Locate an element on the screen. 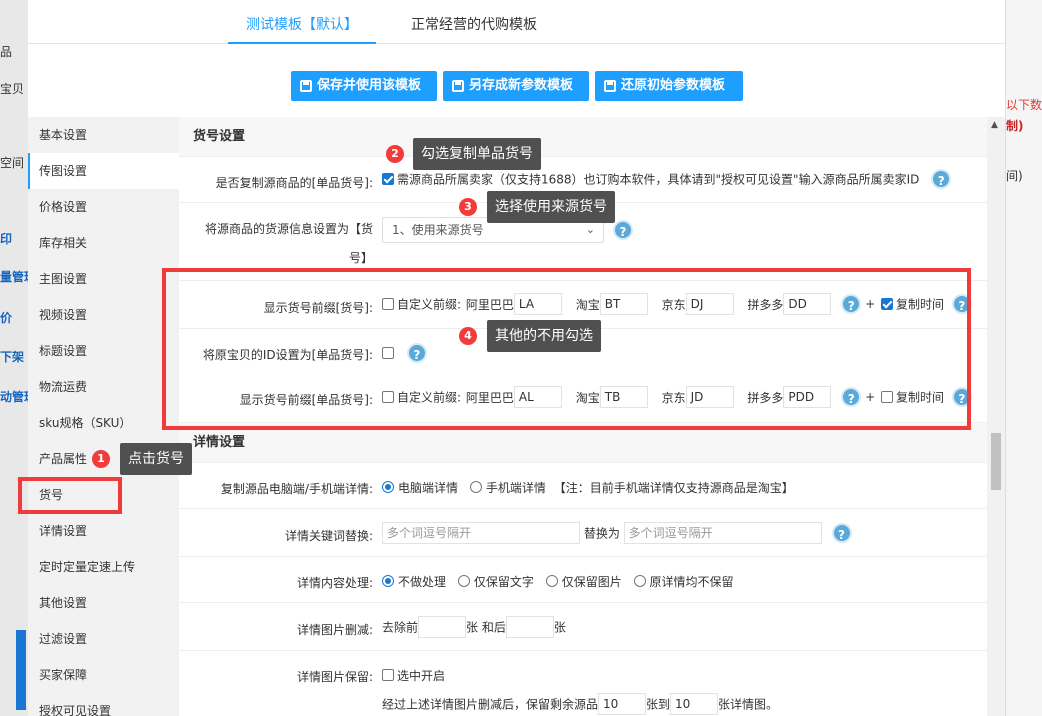 The height and width of the screenshot is (716, 1042). detail-image-trim-label: 详情图片删减: is located at coordinates (334, 630).